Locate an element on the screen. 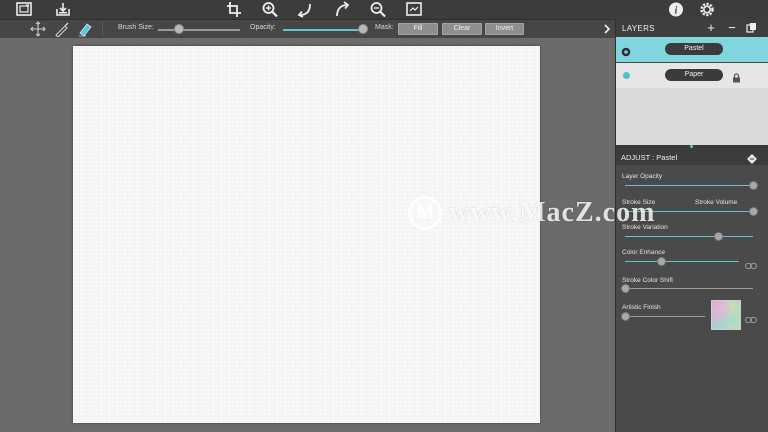 The width and height of the screenshot is (768, 432). layer-row-pastel: Pastel is located at coordinates (692, 49).